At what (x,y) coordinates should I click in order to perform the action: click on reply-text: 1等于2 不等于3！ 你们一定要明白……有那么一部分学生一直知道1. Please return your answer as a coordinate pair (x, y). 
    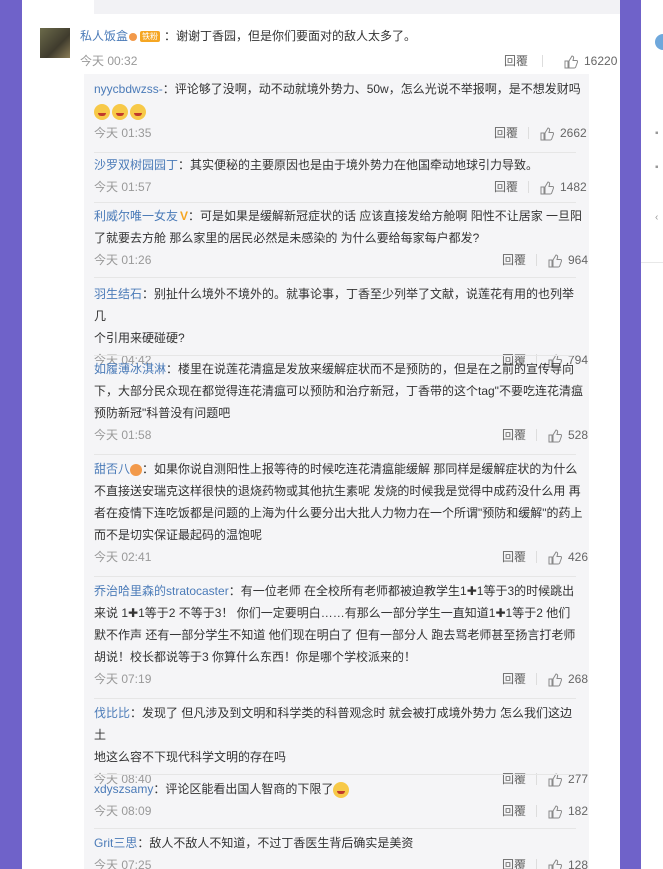
    Looking at the image, I should click on (317, 613).